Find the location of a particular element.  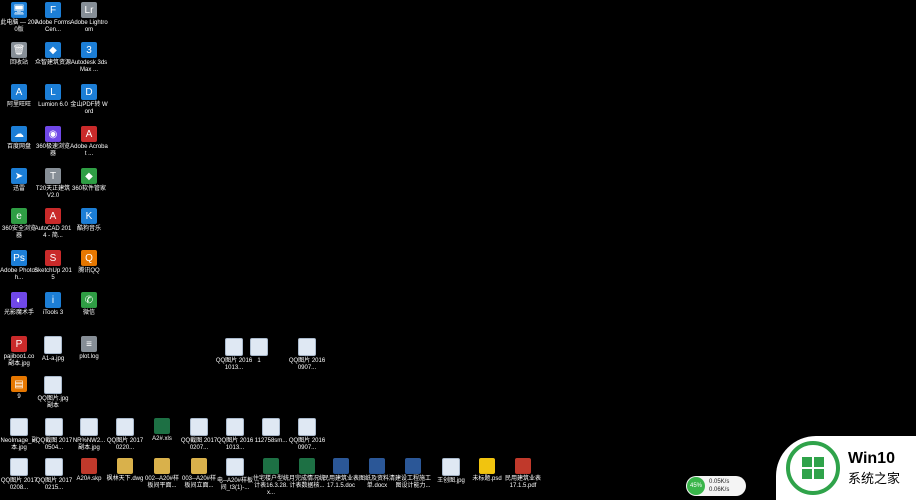

lightwizard-icon: ◐ is located at coordinates (19, 300).